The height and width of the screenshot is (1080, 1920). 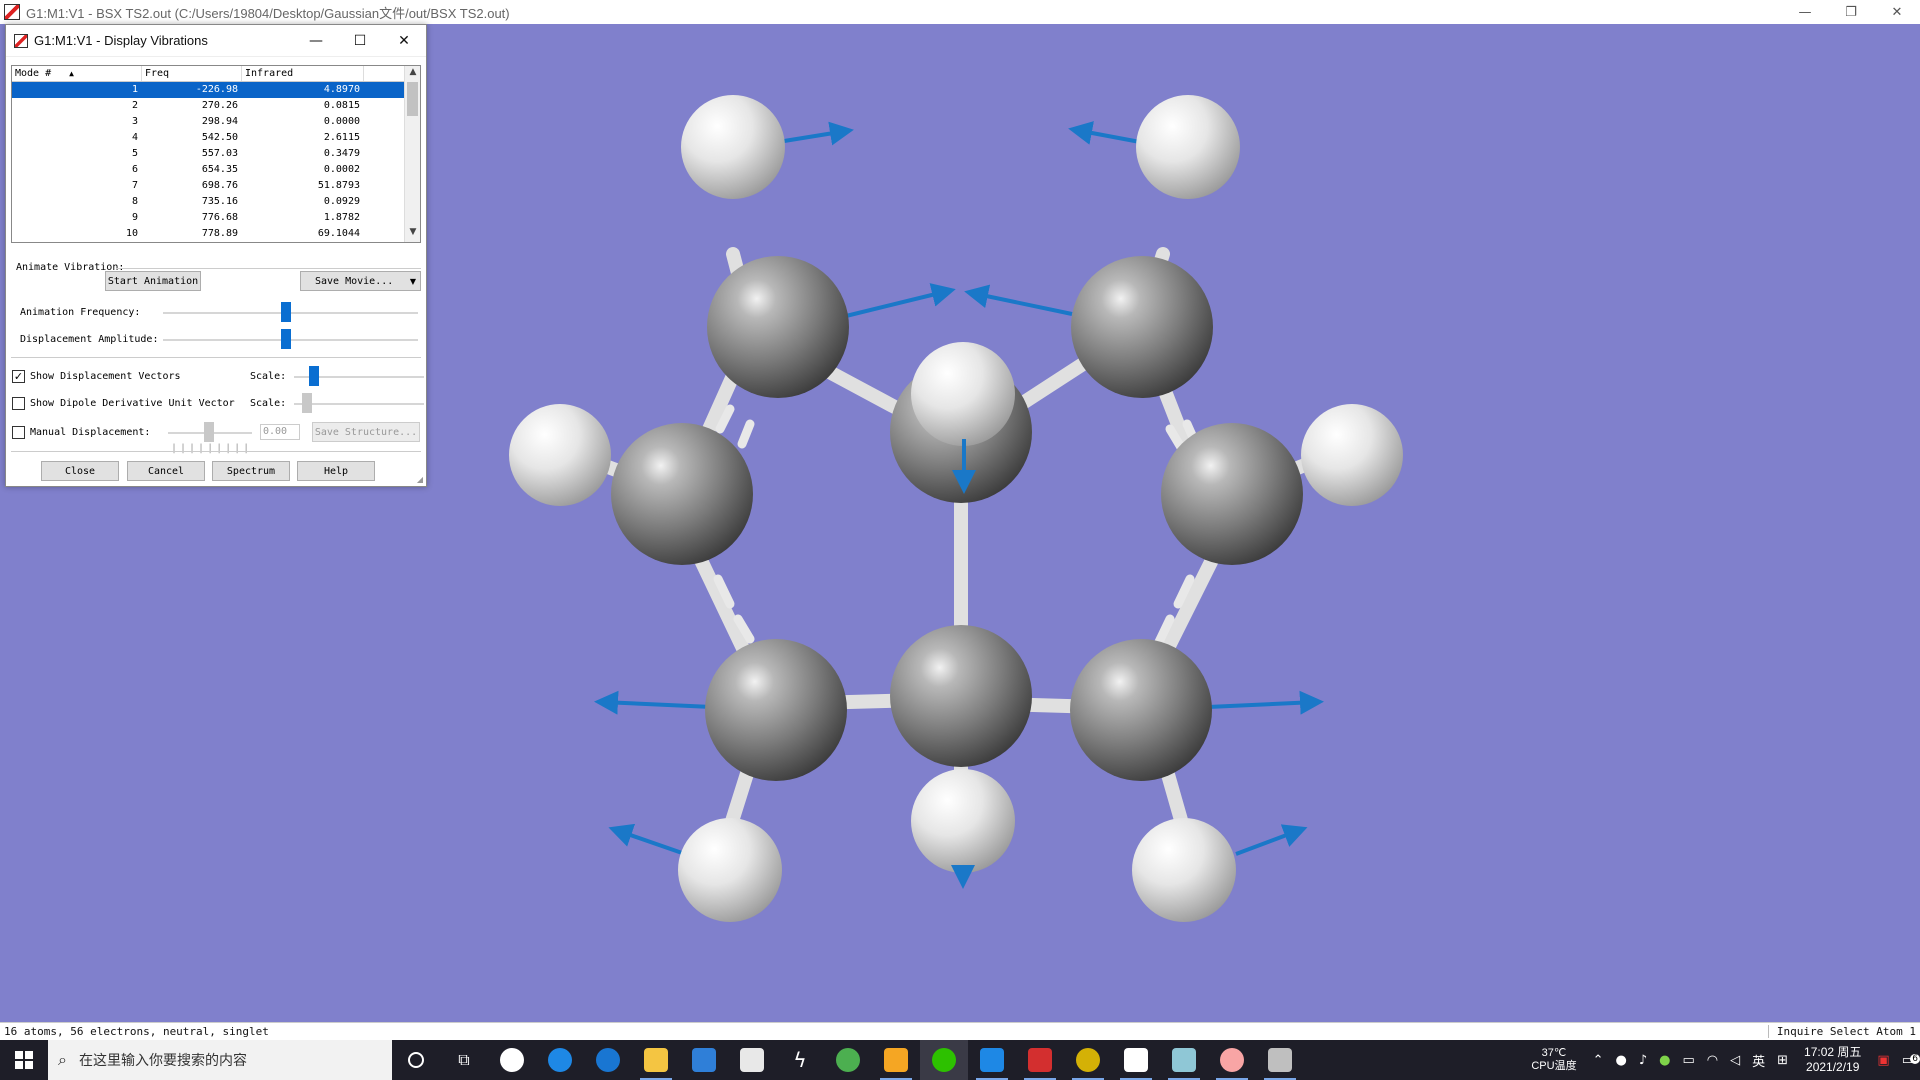 I want to click on action-center-icon: ▭ 6, so click(x=1908, y=1060).